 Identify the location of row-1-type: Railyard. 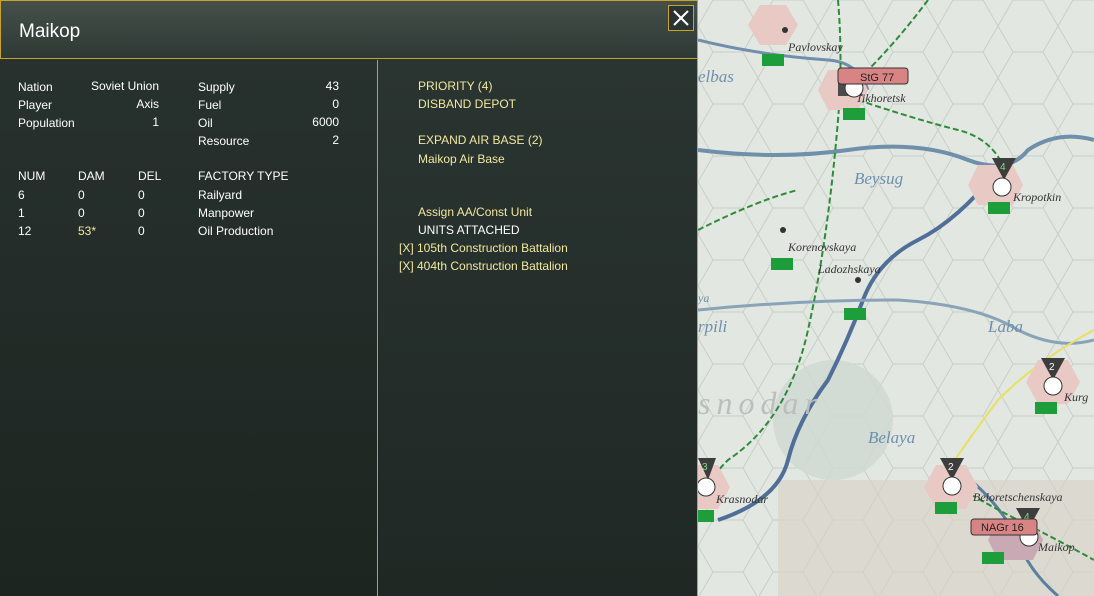
(220, 195).